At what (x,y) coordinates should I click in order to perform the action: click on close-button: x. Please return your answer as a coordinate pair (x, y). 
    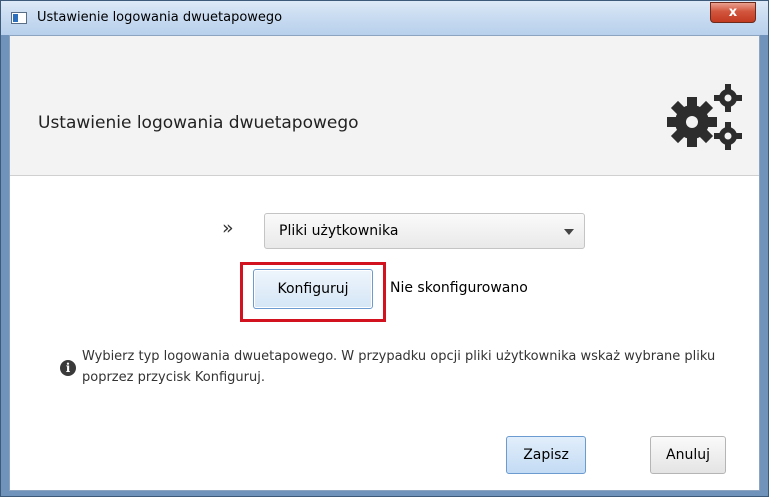
    Looking at the image, I should click on (733, 12).